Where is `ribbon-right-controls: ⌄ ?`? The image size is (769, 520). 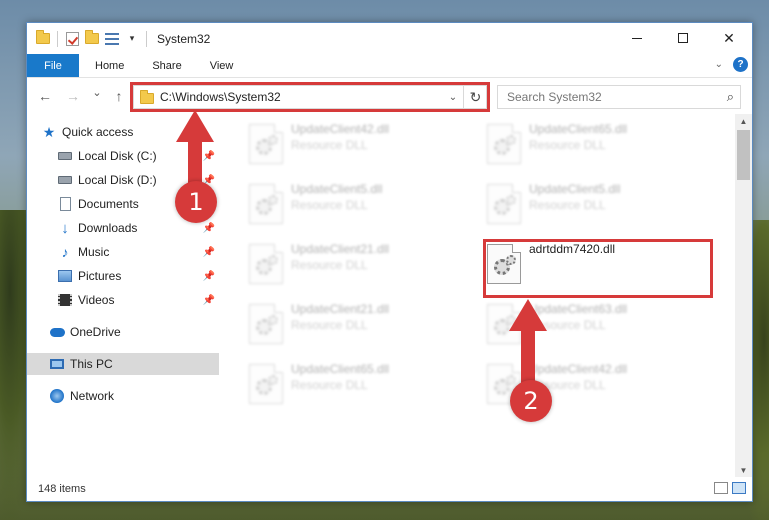
ribbon-right-controls: ⌄ ? is located at coordinates (731, 64).